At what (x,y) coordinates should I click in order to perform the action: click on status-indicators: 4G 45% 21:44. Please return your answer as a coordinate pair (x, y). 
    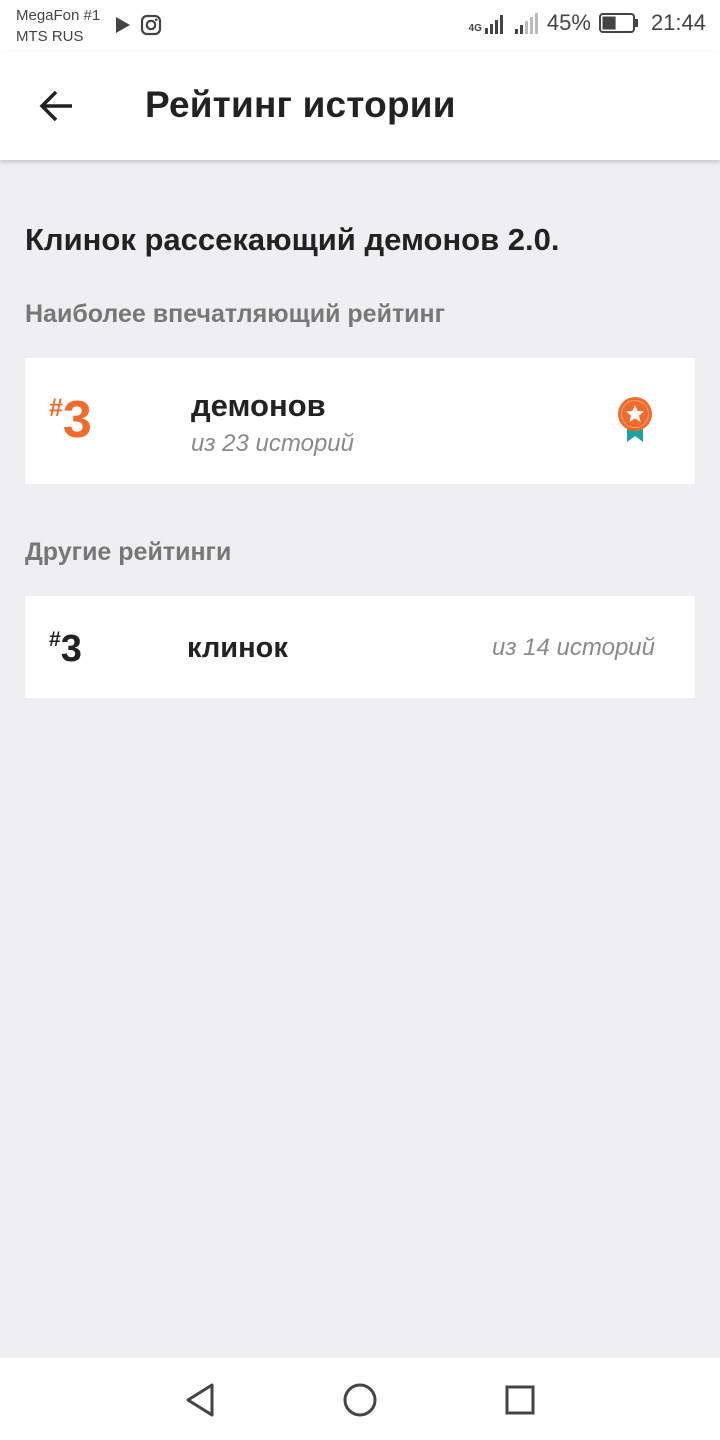
    Looking at the image, I should click on (587, 23).